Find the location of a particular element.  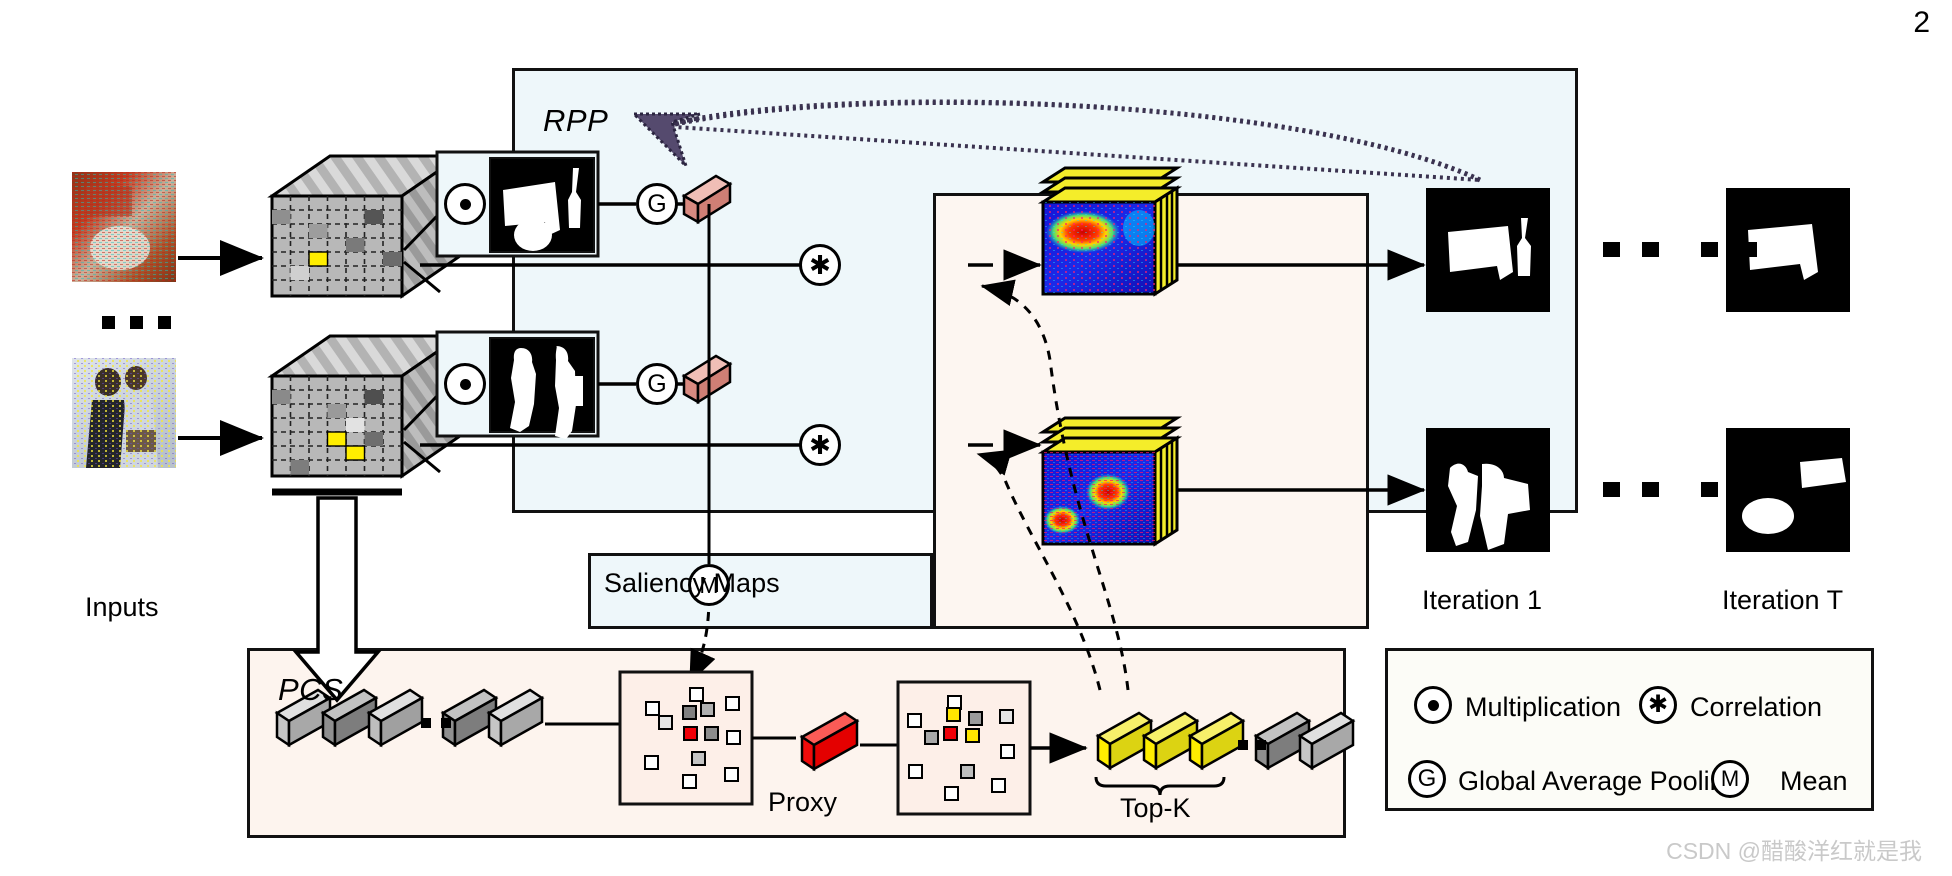

rpp-panel-label: RPP is located at coordinates (576, 120).